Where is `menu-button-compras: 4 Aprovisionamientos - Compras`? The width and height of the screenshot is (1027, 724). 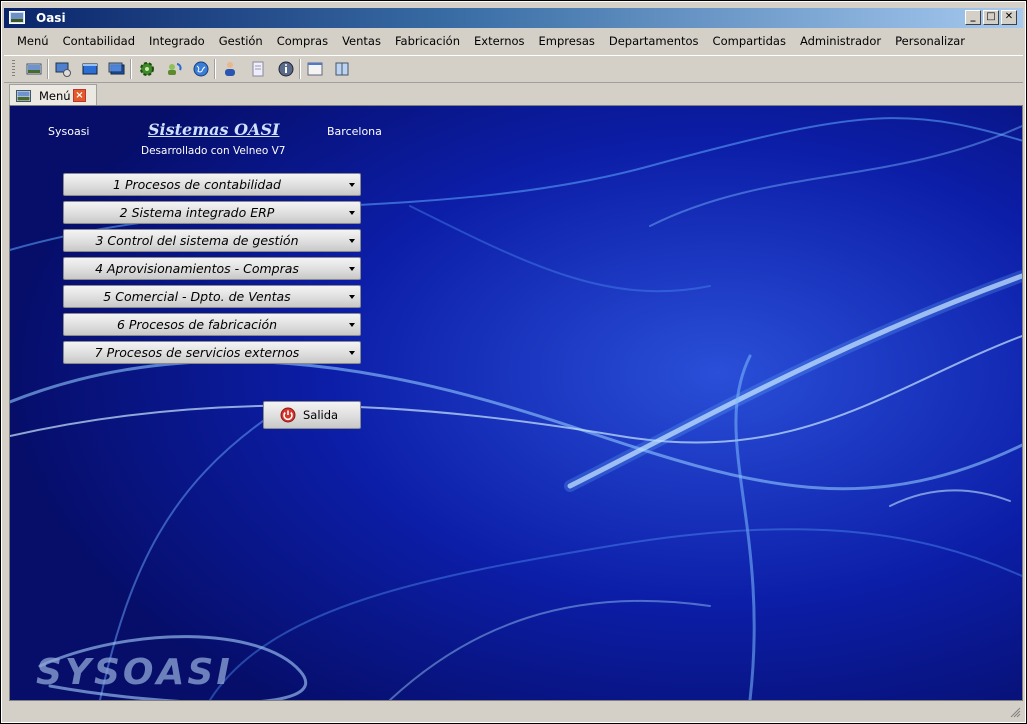
menu-button-compras: 4 Aprovisionamientos - Compras is located at coordinates (212, 268).